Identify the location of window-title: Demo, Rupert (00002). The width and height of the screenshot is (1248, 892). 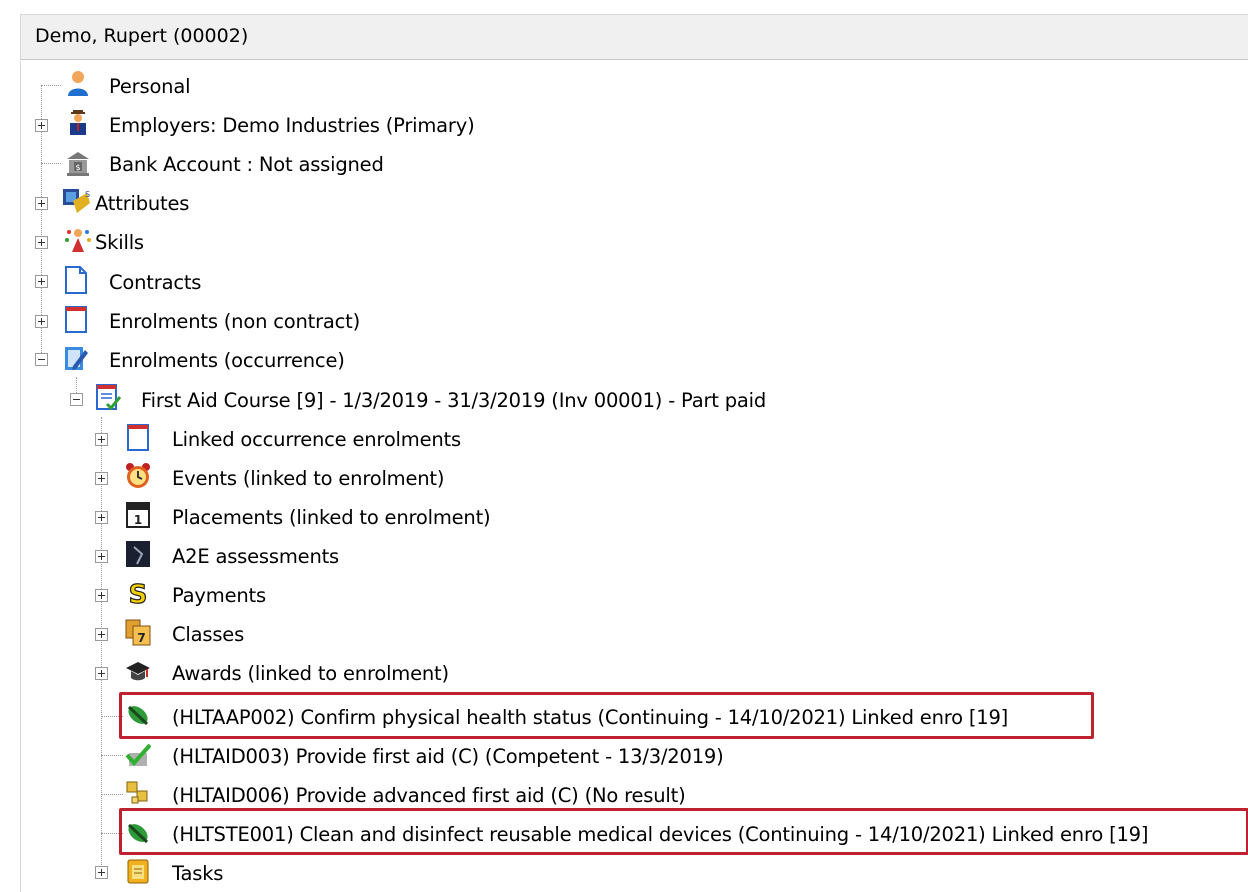
(142, 36).